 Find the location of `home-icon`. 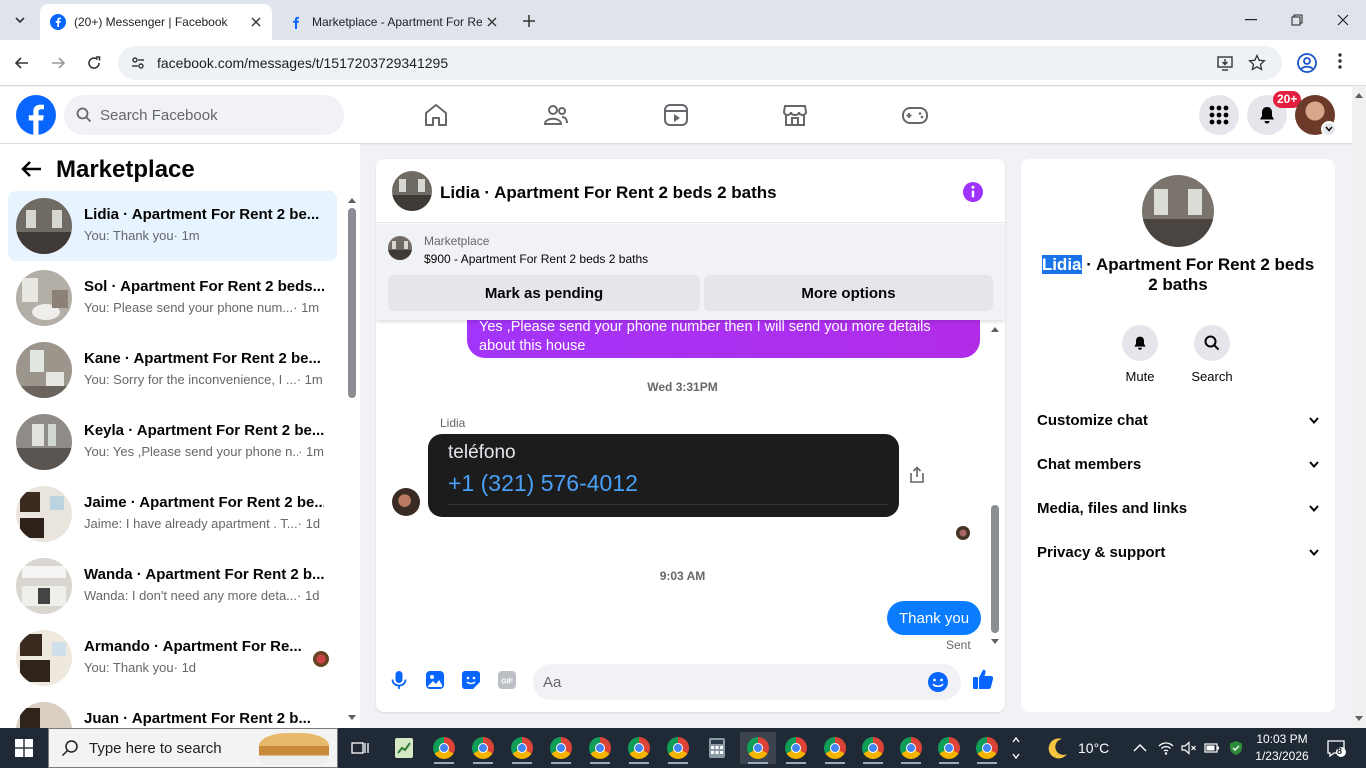

home-icon is located at coordinates (436, 115).